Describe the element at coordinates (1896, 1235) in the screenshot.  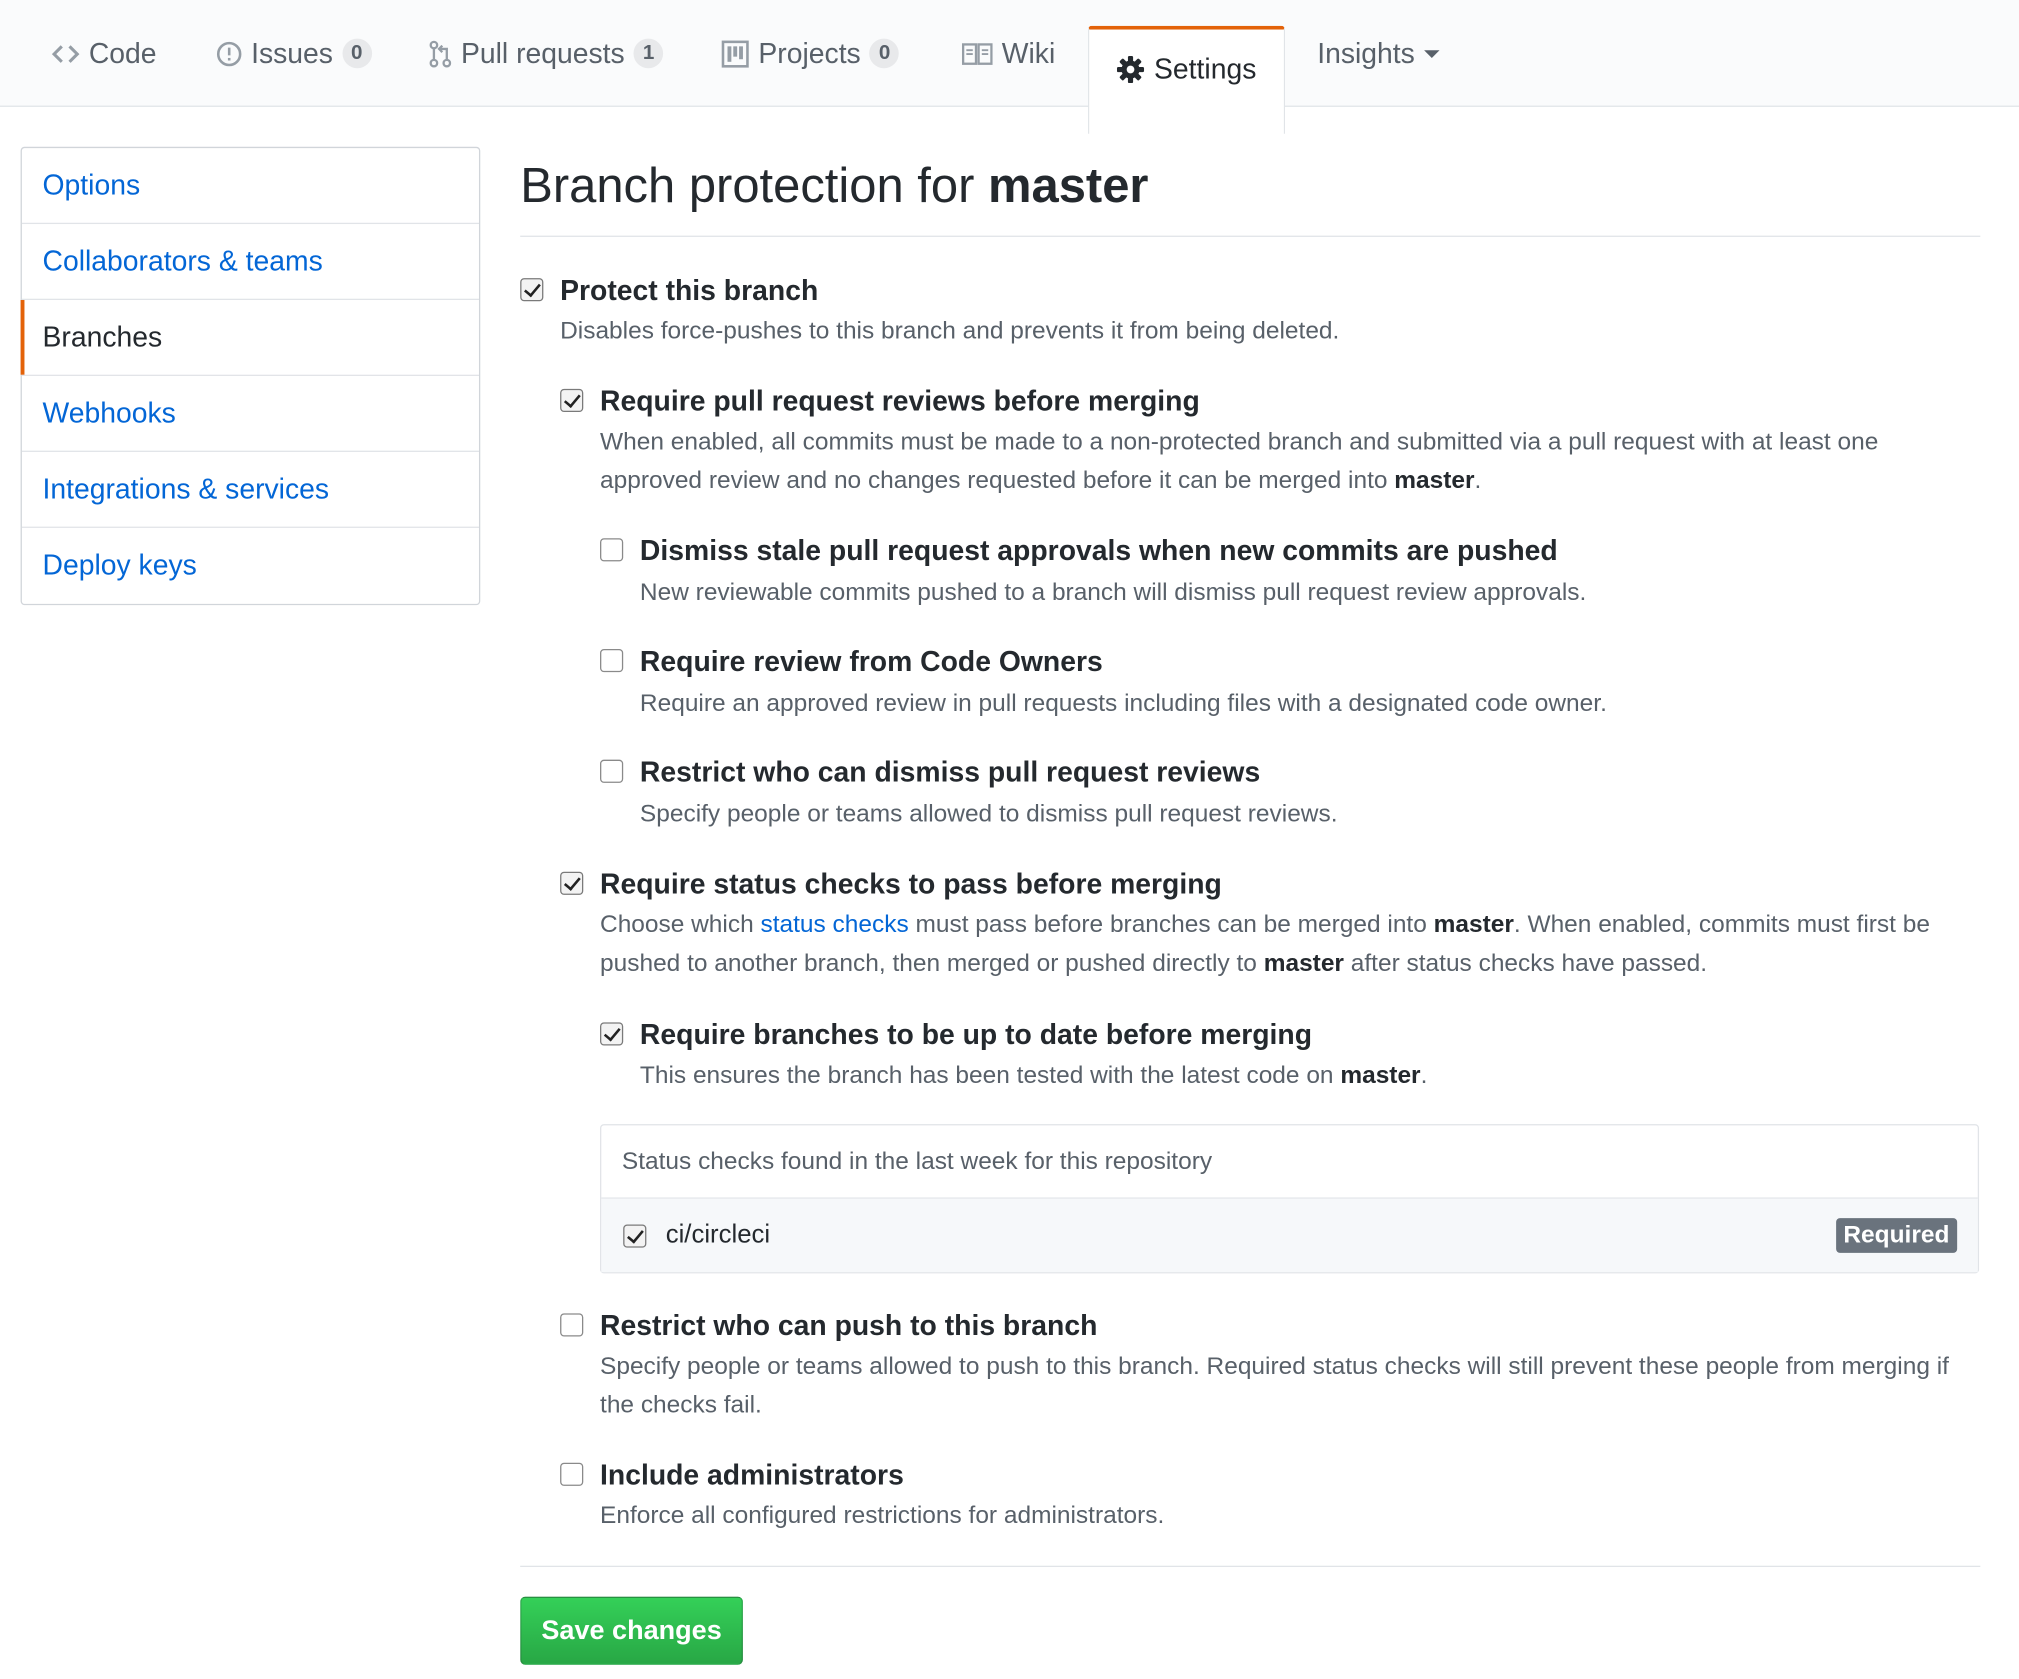
I see `required-badge: Required` at that location.